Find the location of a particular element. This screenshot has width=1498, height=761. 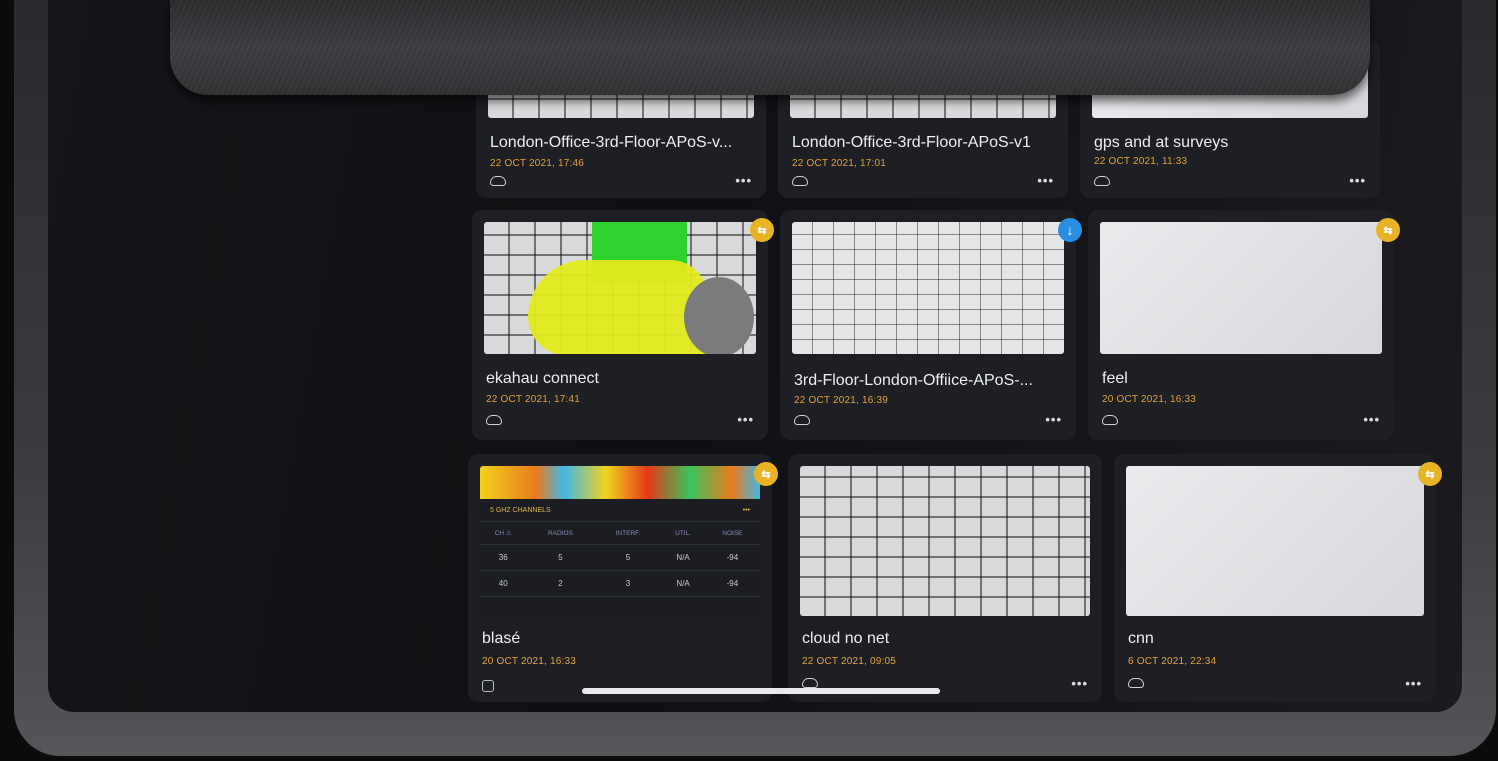

project-date: 22 OCT 2021, 11:33 is located at coordinates (1141, 161).